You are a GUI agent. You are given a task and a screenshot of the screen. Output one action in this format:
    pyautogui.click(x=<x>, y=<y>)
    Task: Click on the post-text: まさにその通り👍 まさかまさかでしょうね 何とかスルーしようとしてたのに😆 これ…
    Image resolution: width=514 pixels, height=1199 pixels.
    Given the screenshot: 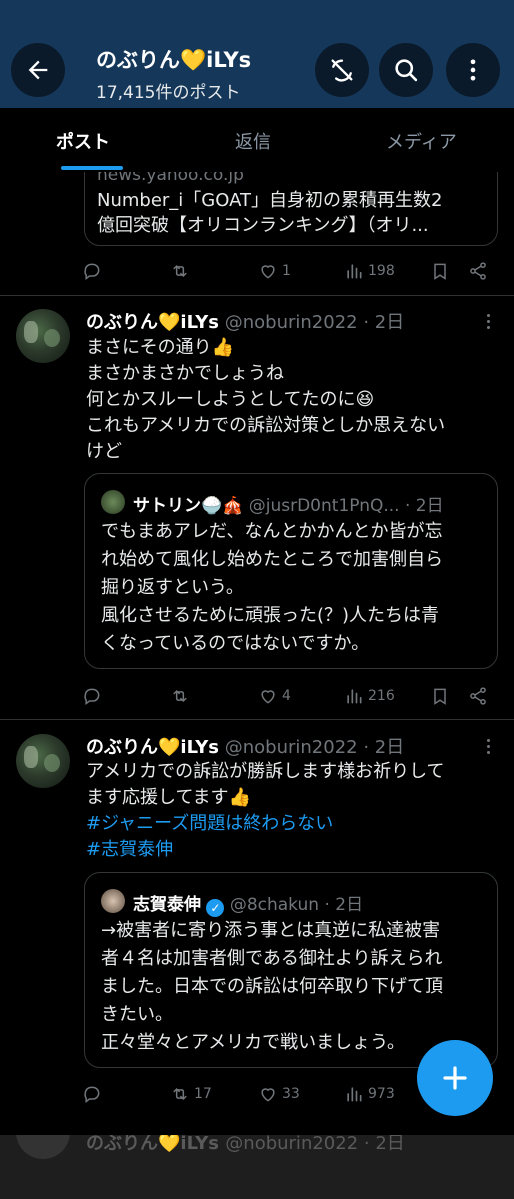 What is the action you would take?
    pyautogui.click(x=265, y=400)
    